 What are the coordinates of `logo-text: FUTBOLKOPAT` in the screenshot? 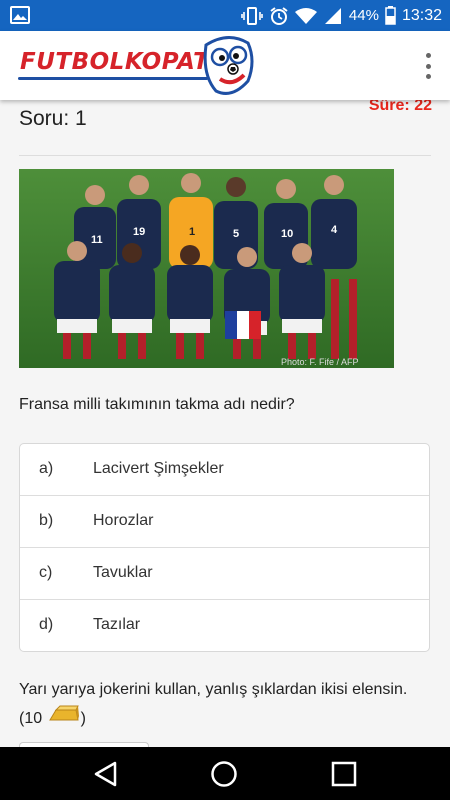 It's located at (115, 62).